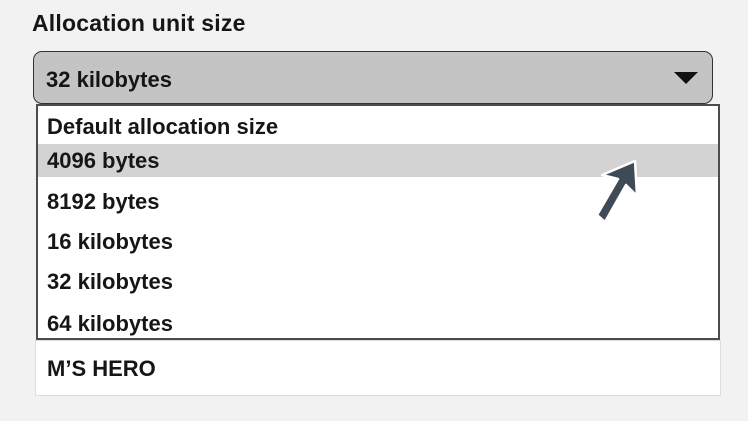 The width and height of the screenshot is (748, 421). Describe the element at coordinates (378, 281) in the screenshot. I see `option-32-kilobytes: 32 kilobytes` at that location.